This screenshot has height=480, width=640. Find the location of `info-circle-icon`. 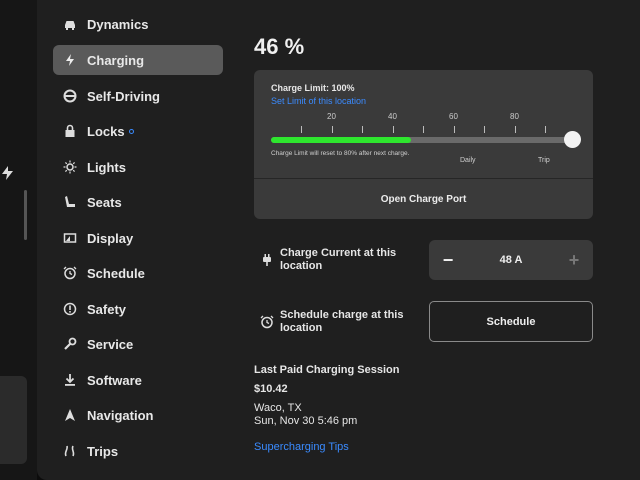

info-circle-icon is located at coordinates (70, 309).